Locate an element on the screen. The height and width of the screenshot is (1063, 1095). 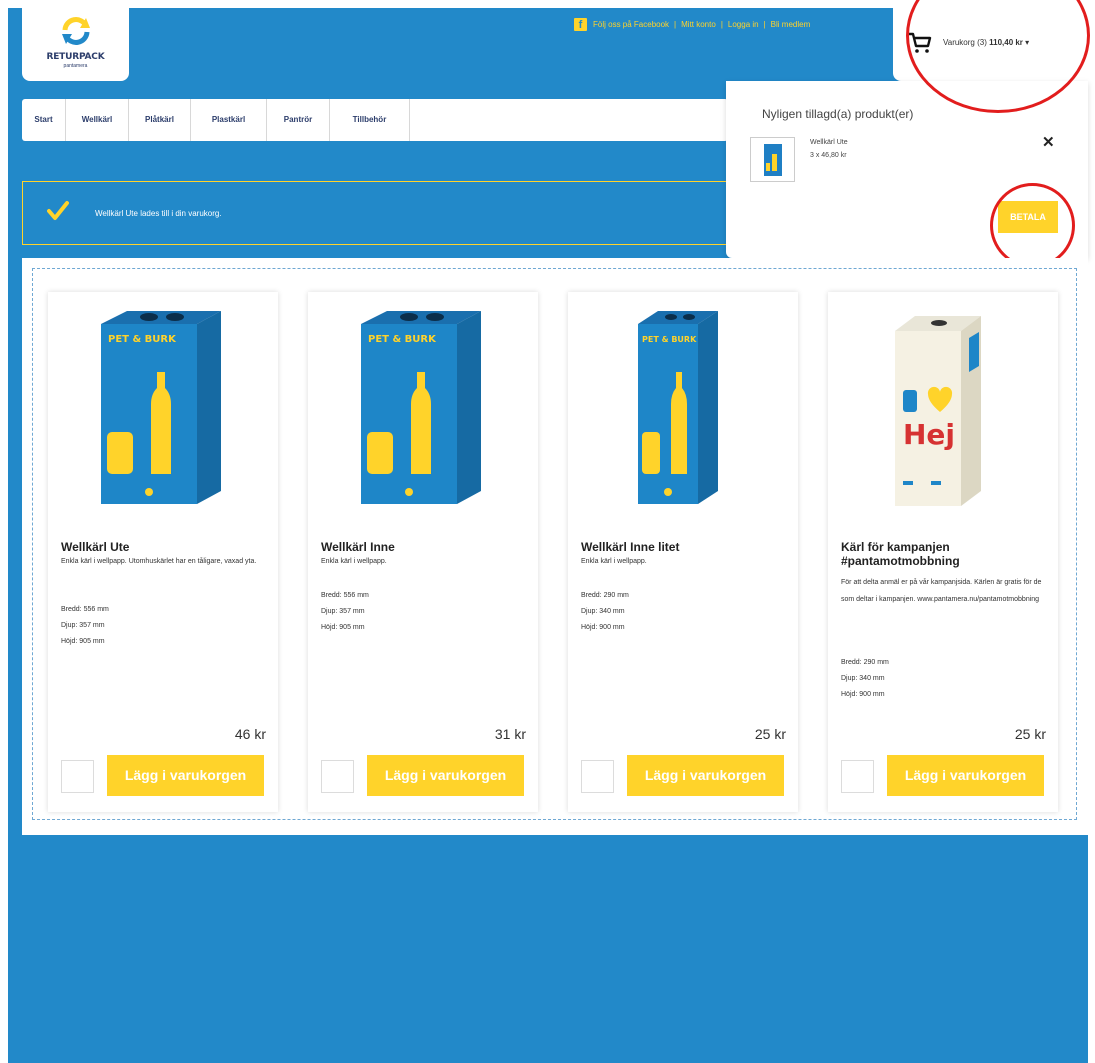
logo: RETURPACK pantamera is located at coordinates (75, 44).